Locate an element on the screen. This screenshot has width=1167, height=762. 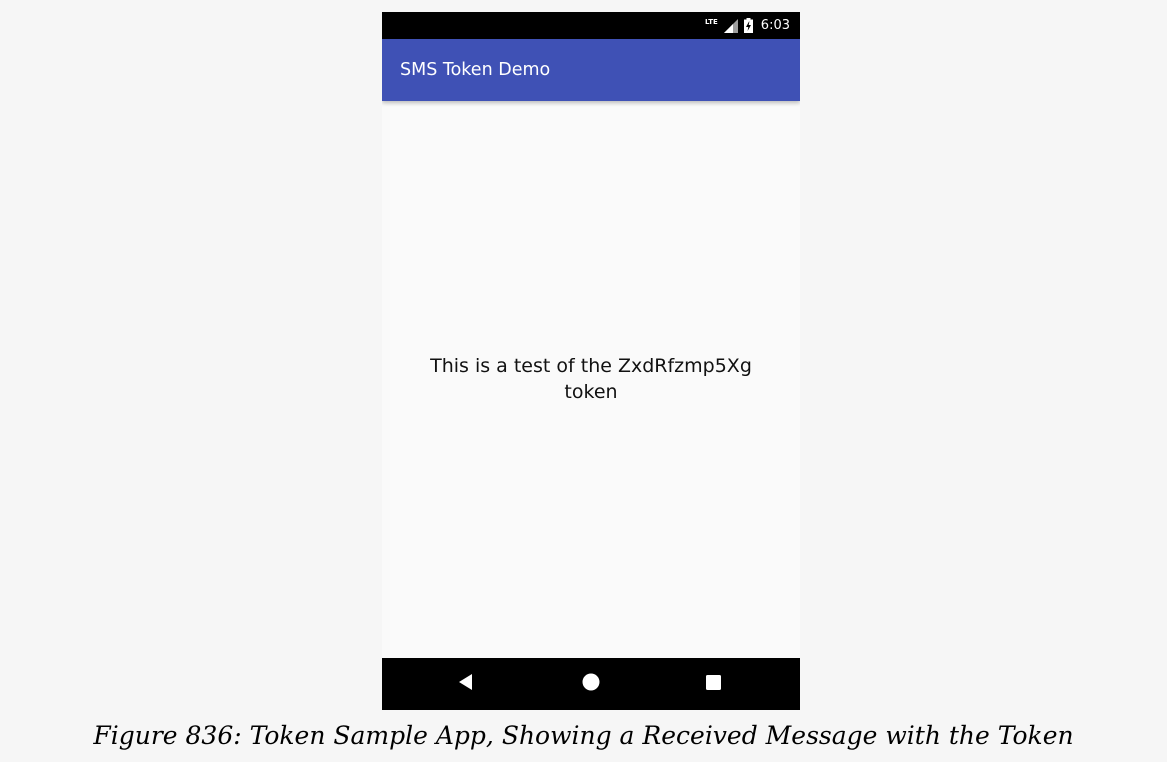
home-icon is located at coordinates (591, 684).